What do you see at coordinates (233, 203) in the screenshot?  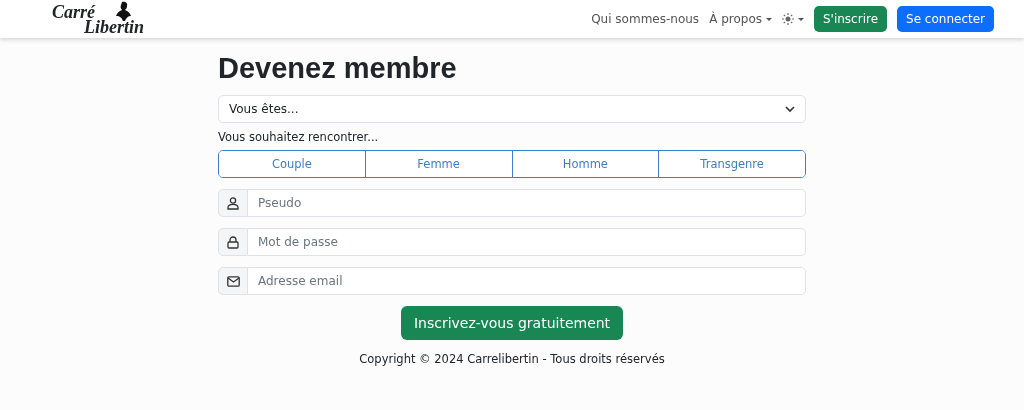 I see `user-icon` at bounding box center [233, 203].